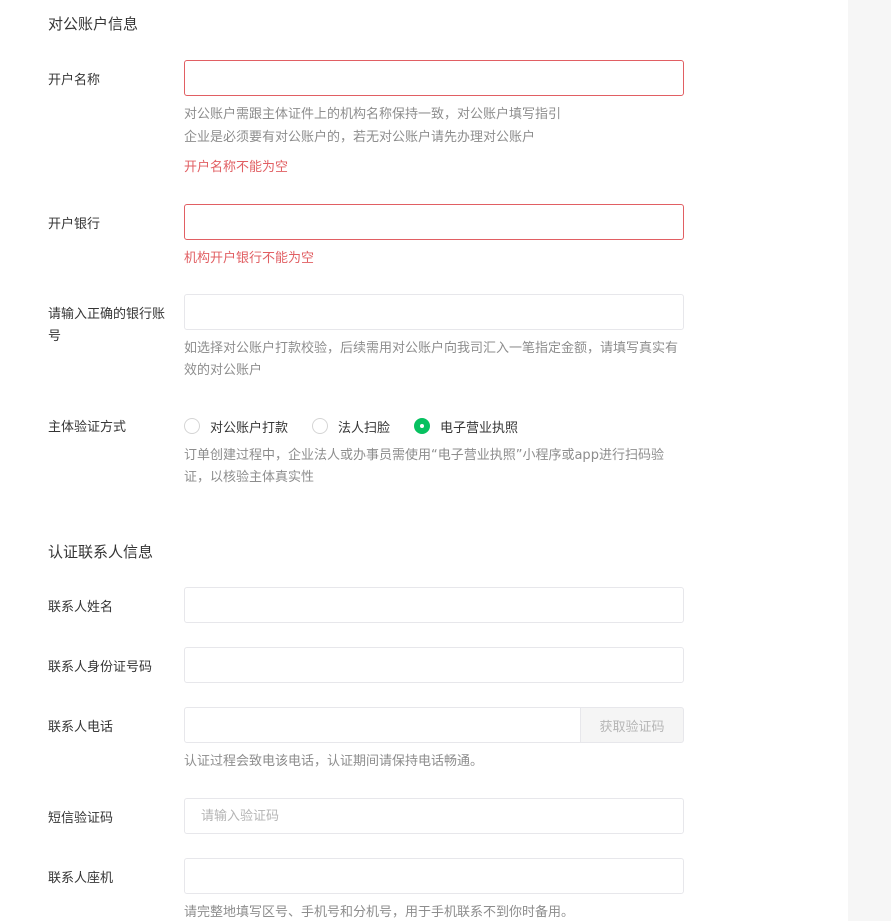  What do you see at coordinates (81, 607) in the screenshot?
I see `contact-name-label: 联系人姓名` at bounding box center [81, 607].